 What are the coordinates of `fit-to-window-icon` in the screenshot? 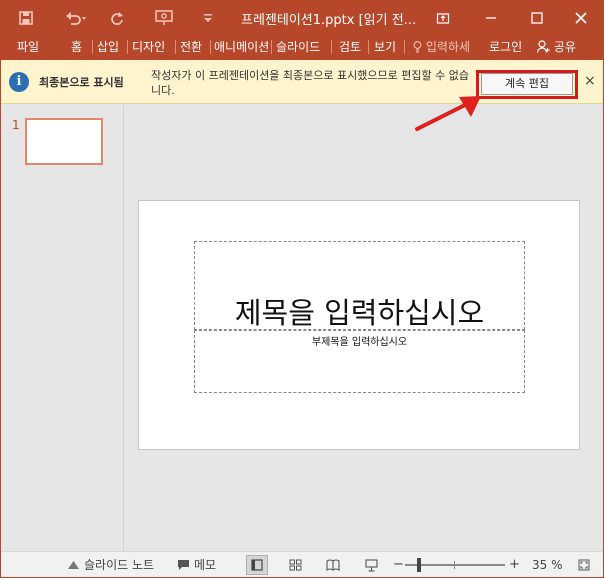 It's located at (584, 565).